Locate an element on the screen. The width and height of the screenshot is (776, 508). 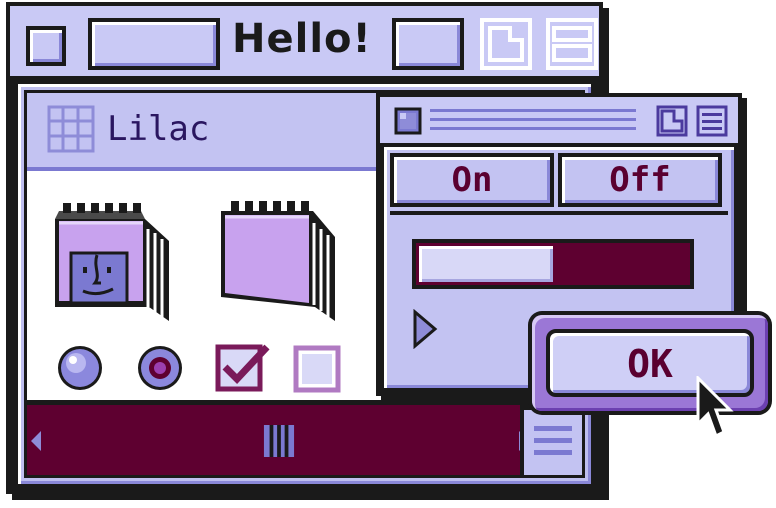
title-bar: Hello! is located at coordinates (304, 41).